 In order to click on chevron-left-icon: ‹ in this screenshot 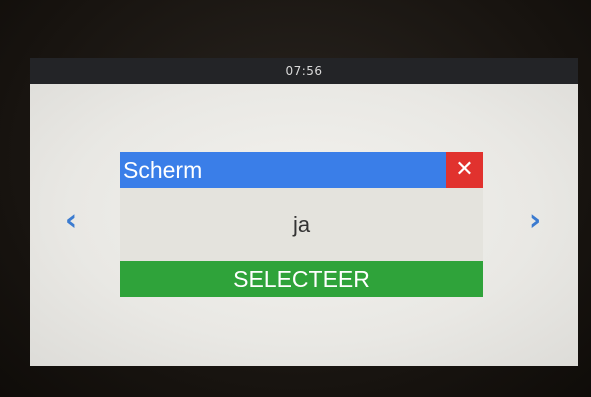, I will do `click(71, 221)`.